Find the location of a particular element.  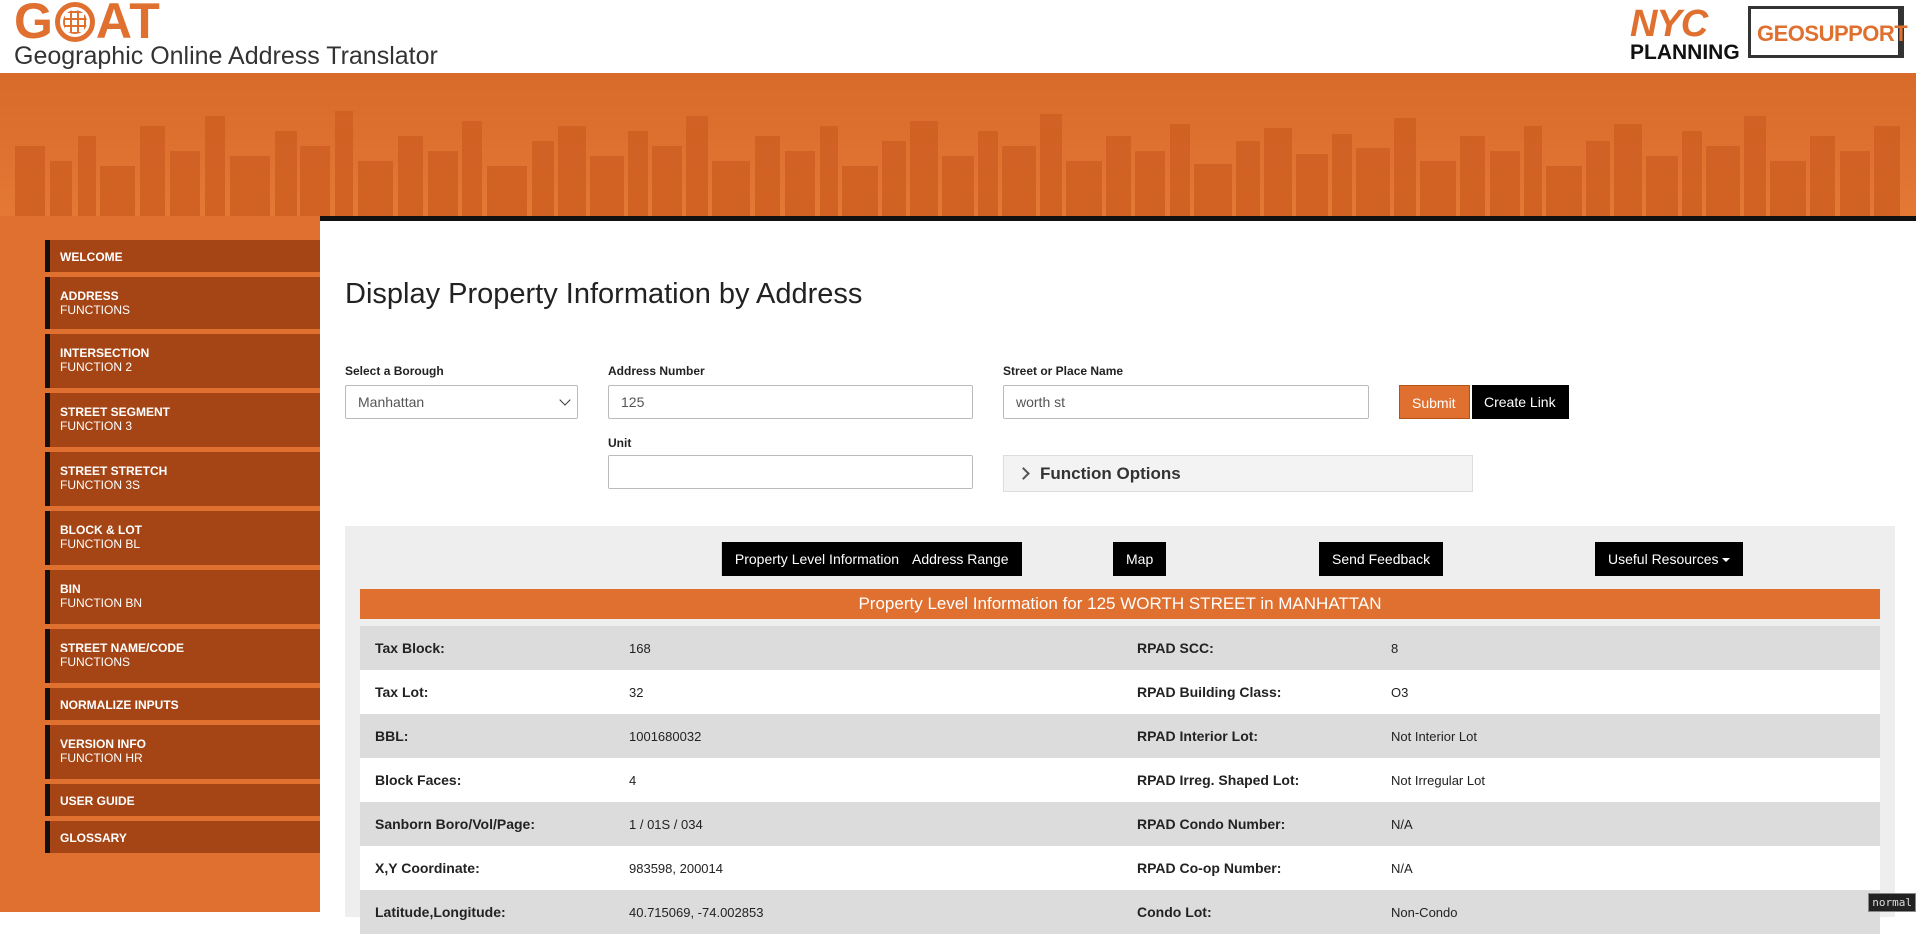

submit-button: Submit is located at coordinates (1434, 402).